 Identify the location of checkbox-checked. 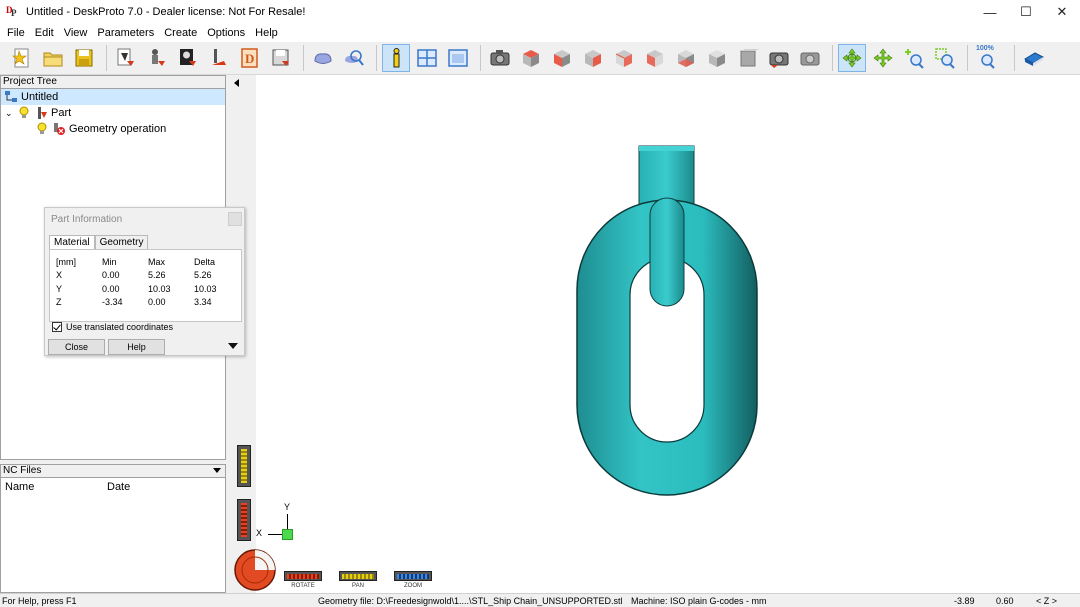
(57, 327).